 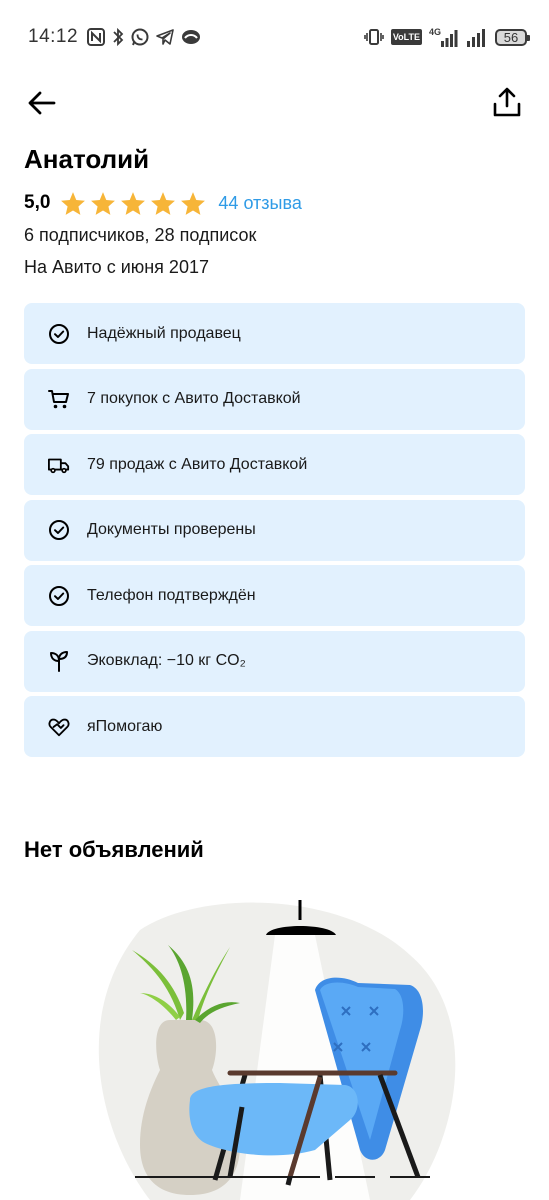 What do you see at coordinates (406, 37) in the screenshot?
I see `volte-badge: VoLTE` at bounding box center [406, 37].